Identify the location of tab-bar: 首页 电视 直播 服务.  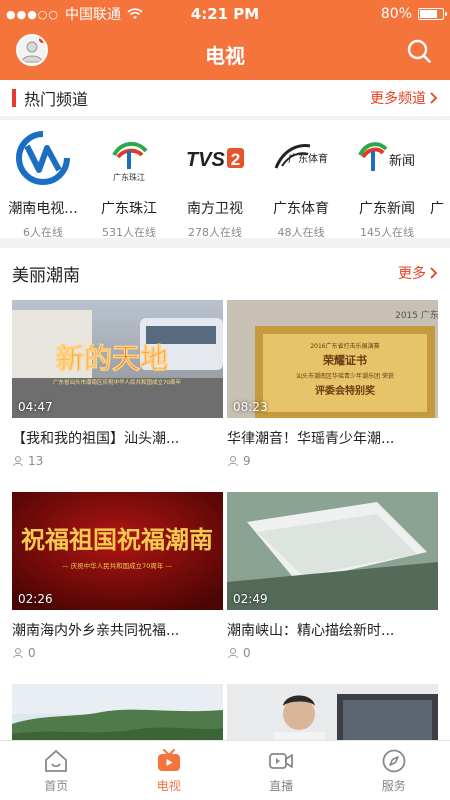
(225, 770).